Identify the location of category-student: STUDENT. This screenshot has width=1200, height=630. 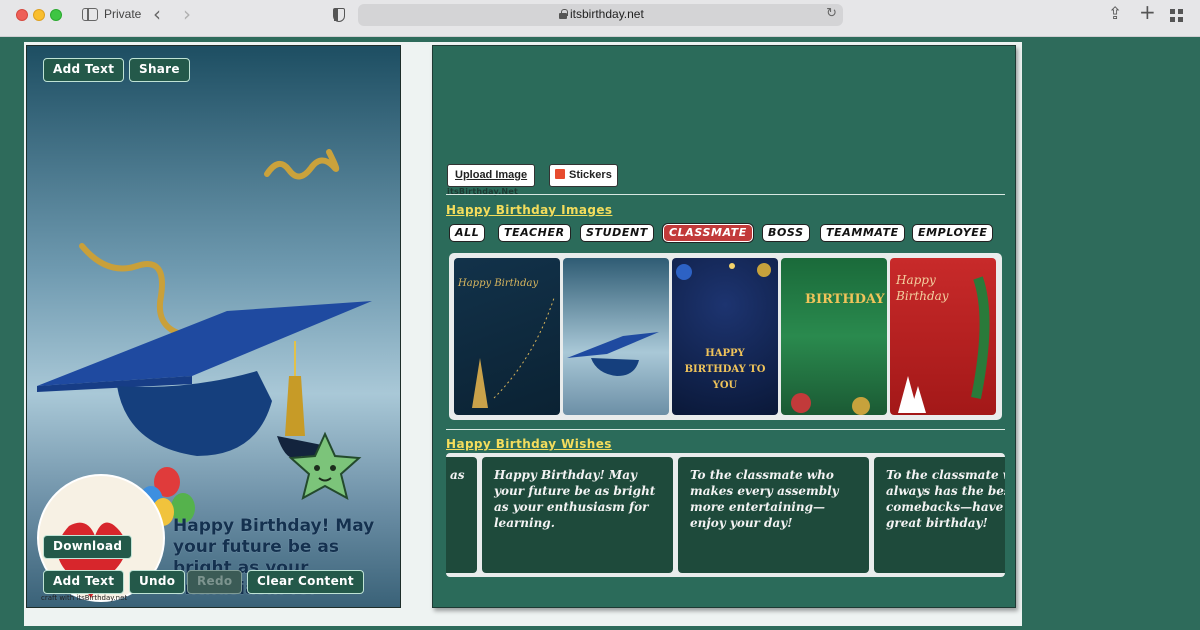
(617, 233).